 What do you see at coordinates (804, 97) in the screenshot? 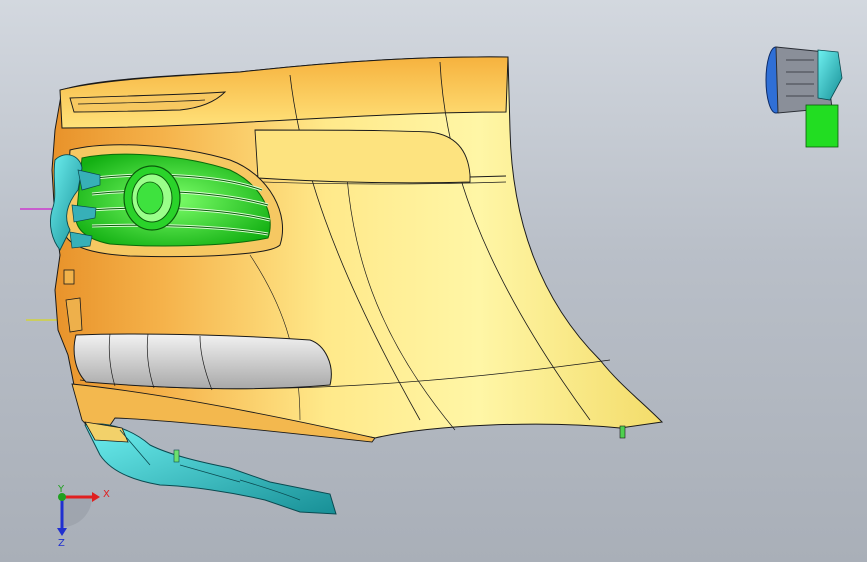
I see `foglamp-assembly-preview` at bounding box center [804, 97].